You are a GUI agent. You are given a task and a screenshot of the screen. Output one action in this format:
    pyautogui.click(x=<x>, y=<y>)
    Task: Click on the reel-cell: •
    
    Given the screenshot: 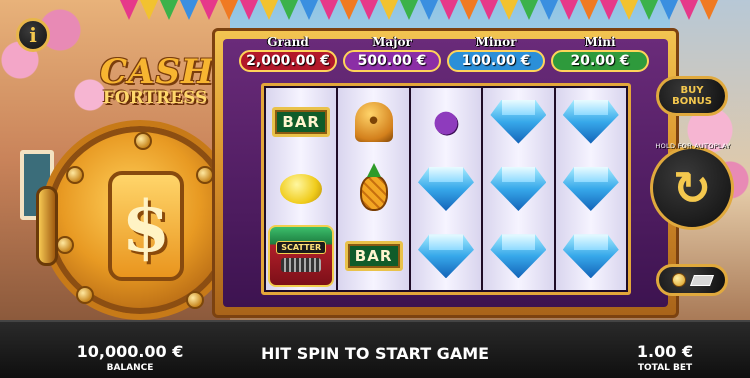 What is the action you would take?
    pyautogui.click(x=373, y=121)
    